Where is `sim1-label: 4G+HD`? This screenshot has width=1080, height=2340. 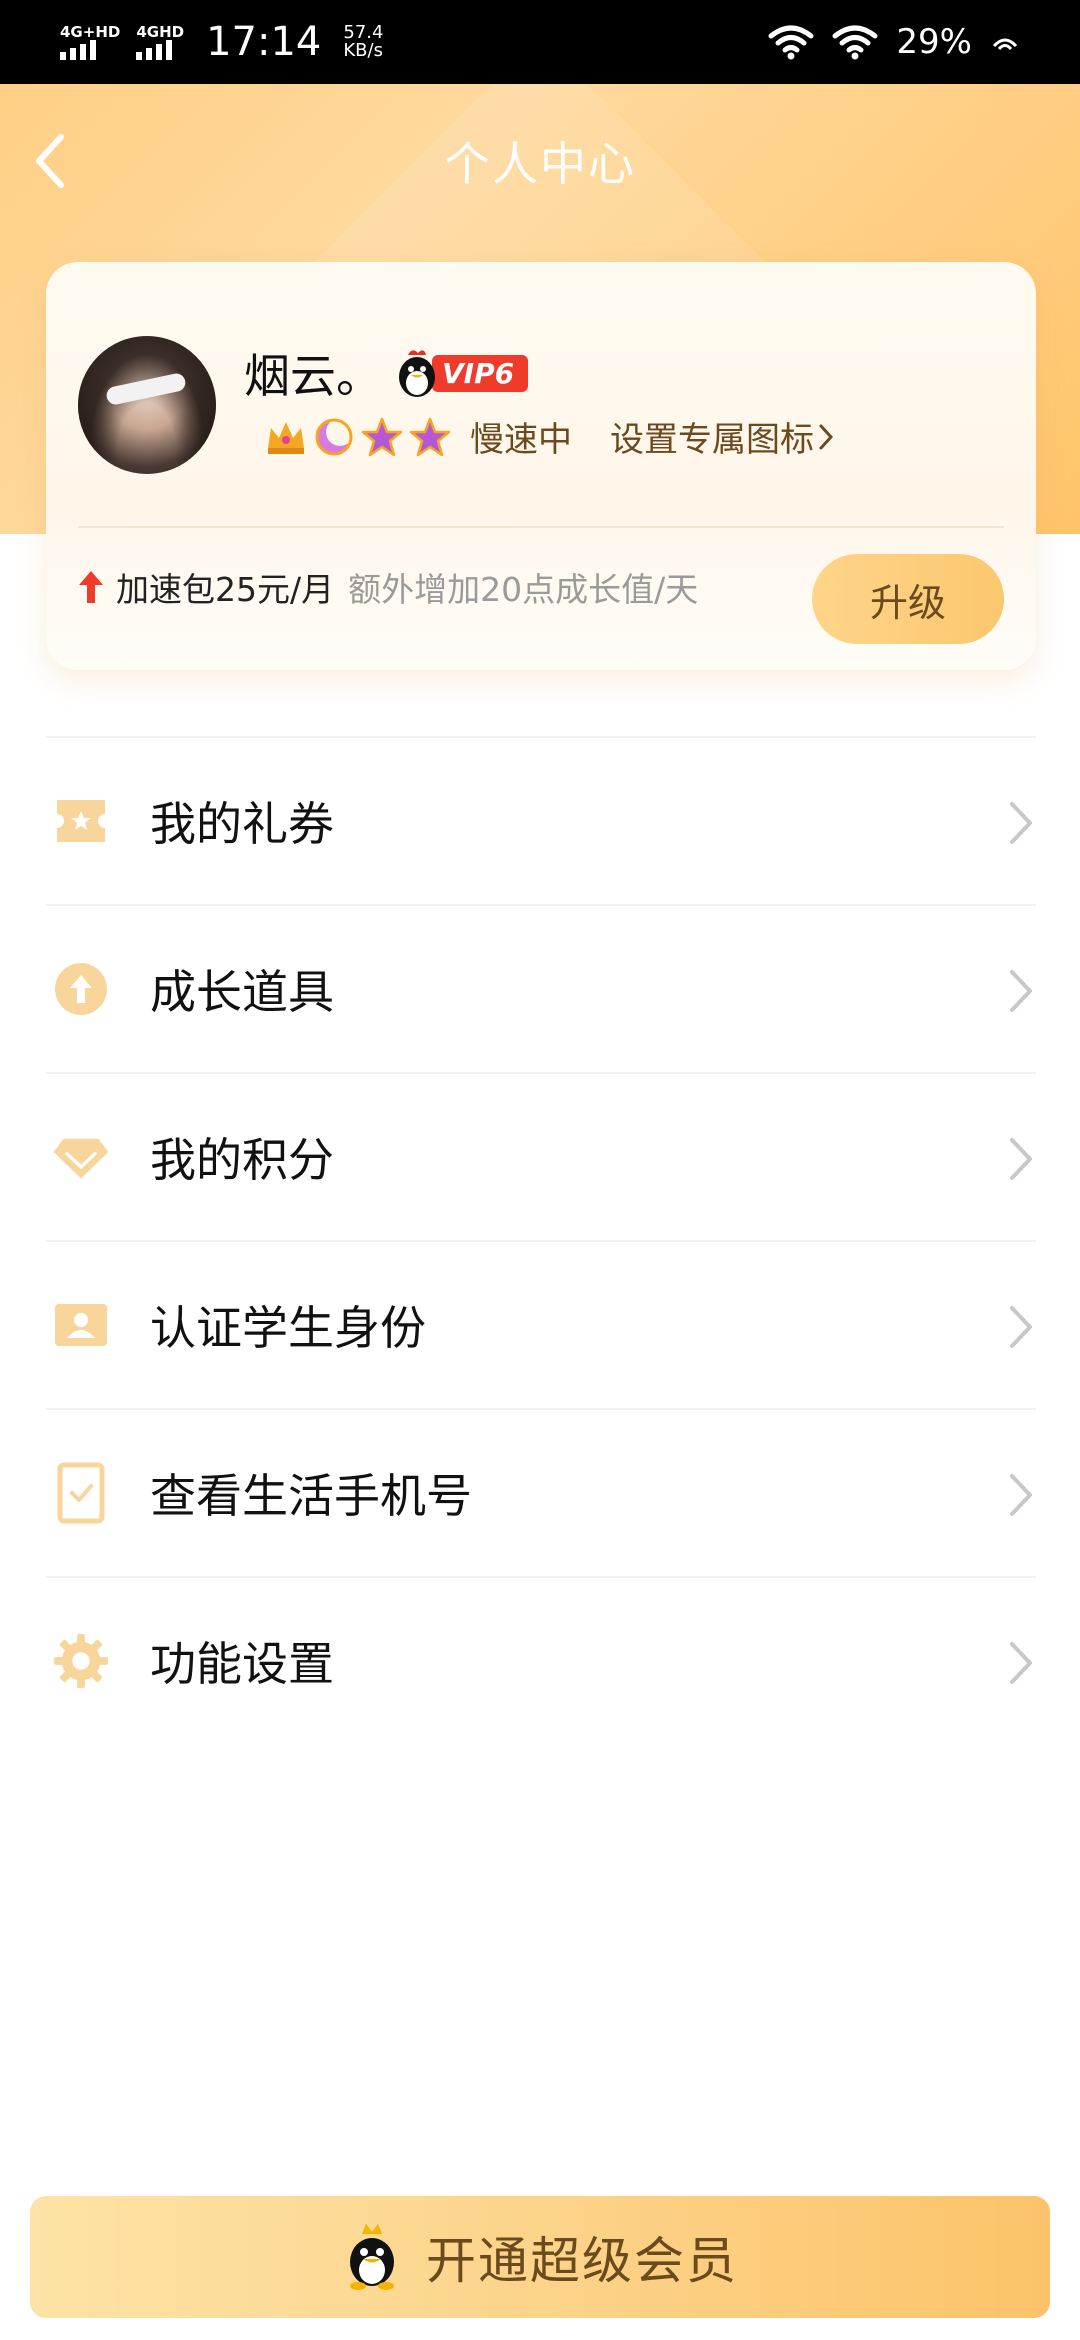
sim1-label: 4G+HD is located at coordinates (90, 32).